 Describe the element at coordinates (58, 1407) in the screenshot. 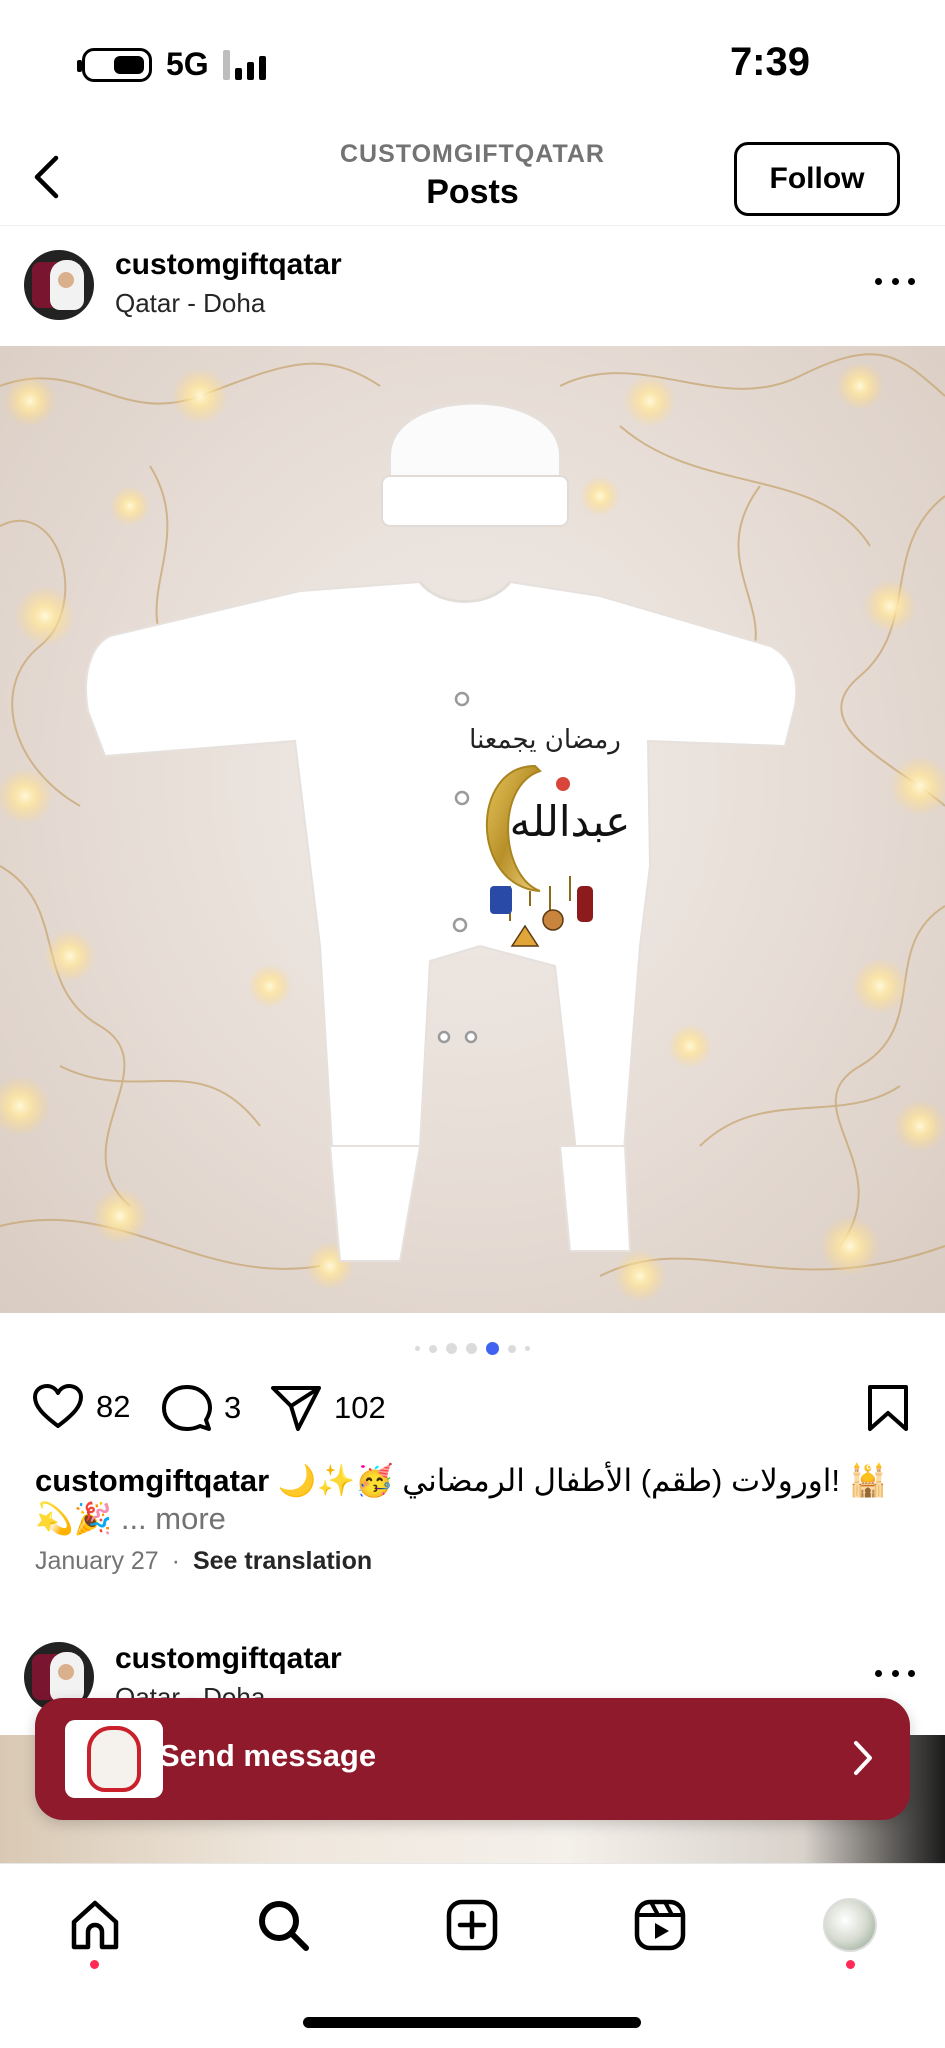

I see `heart-icon` at that location.